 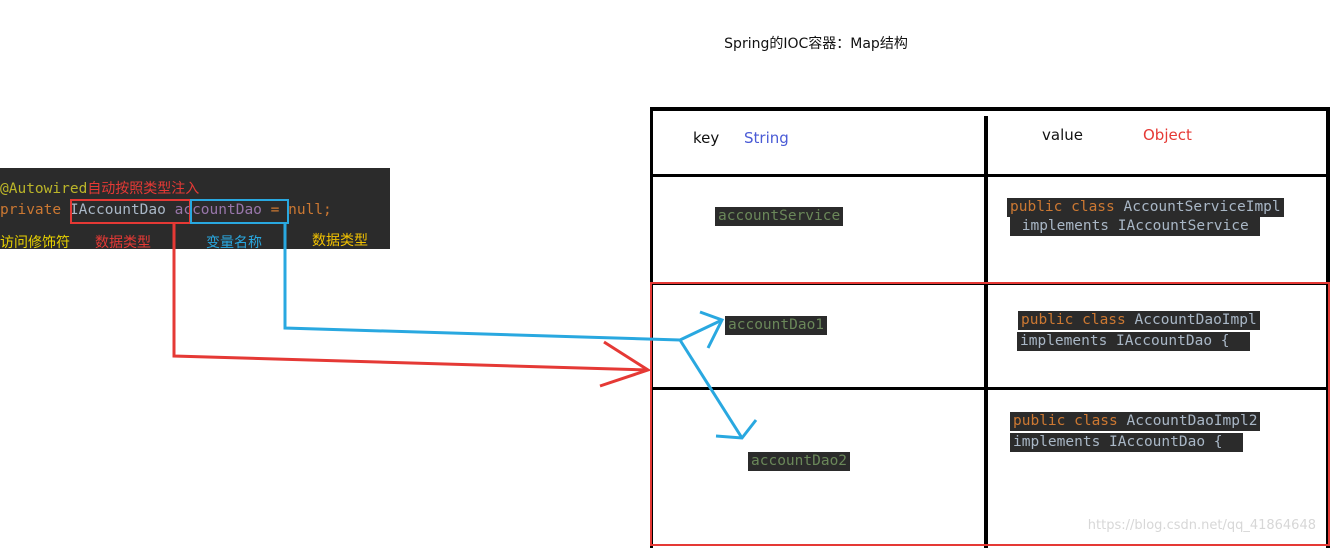 I want to click on blue-arrow-to-dao2, so click(x=711, y=389).